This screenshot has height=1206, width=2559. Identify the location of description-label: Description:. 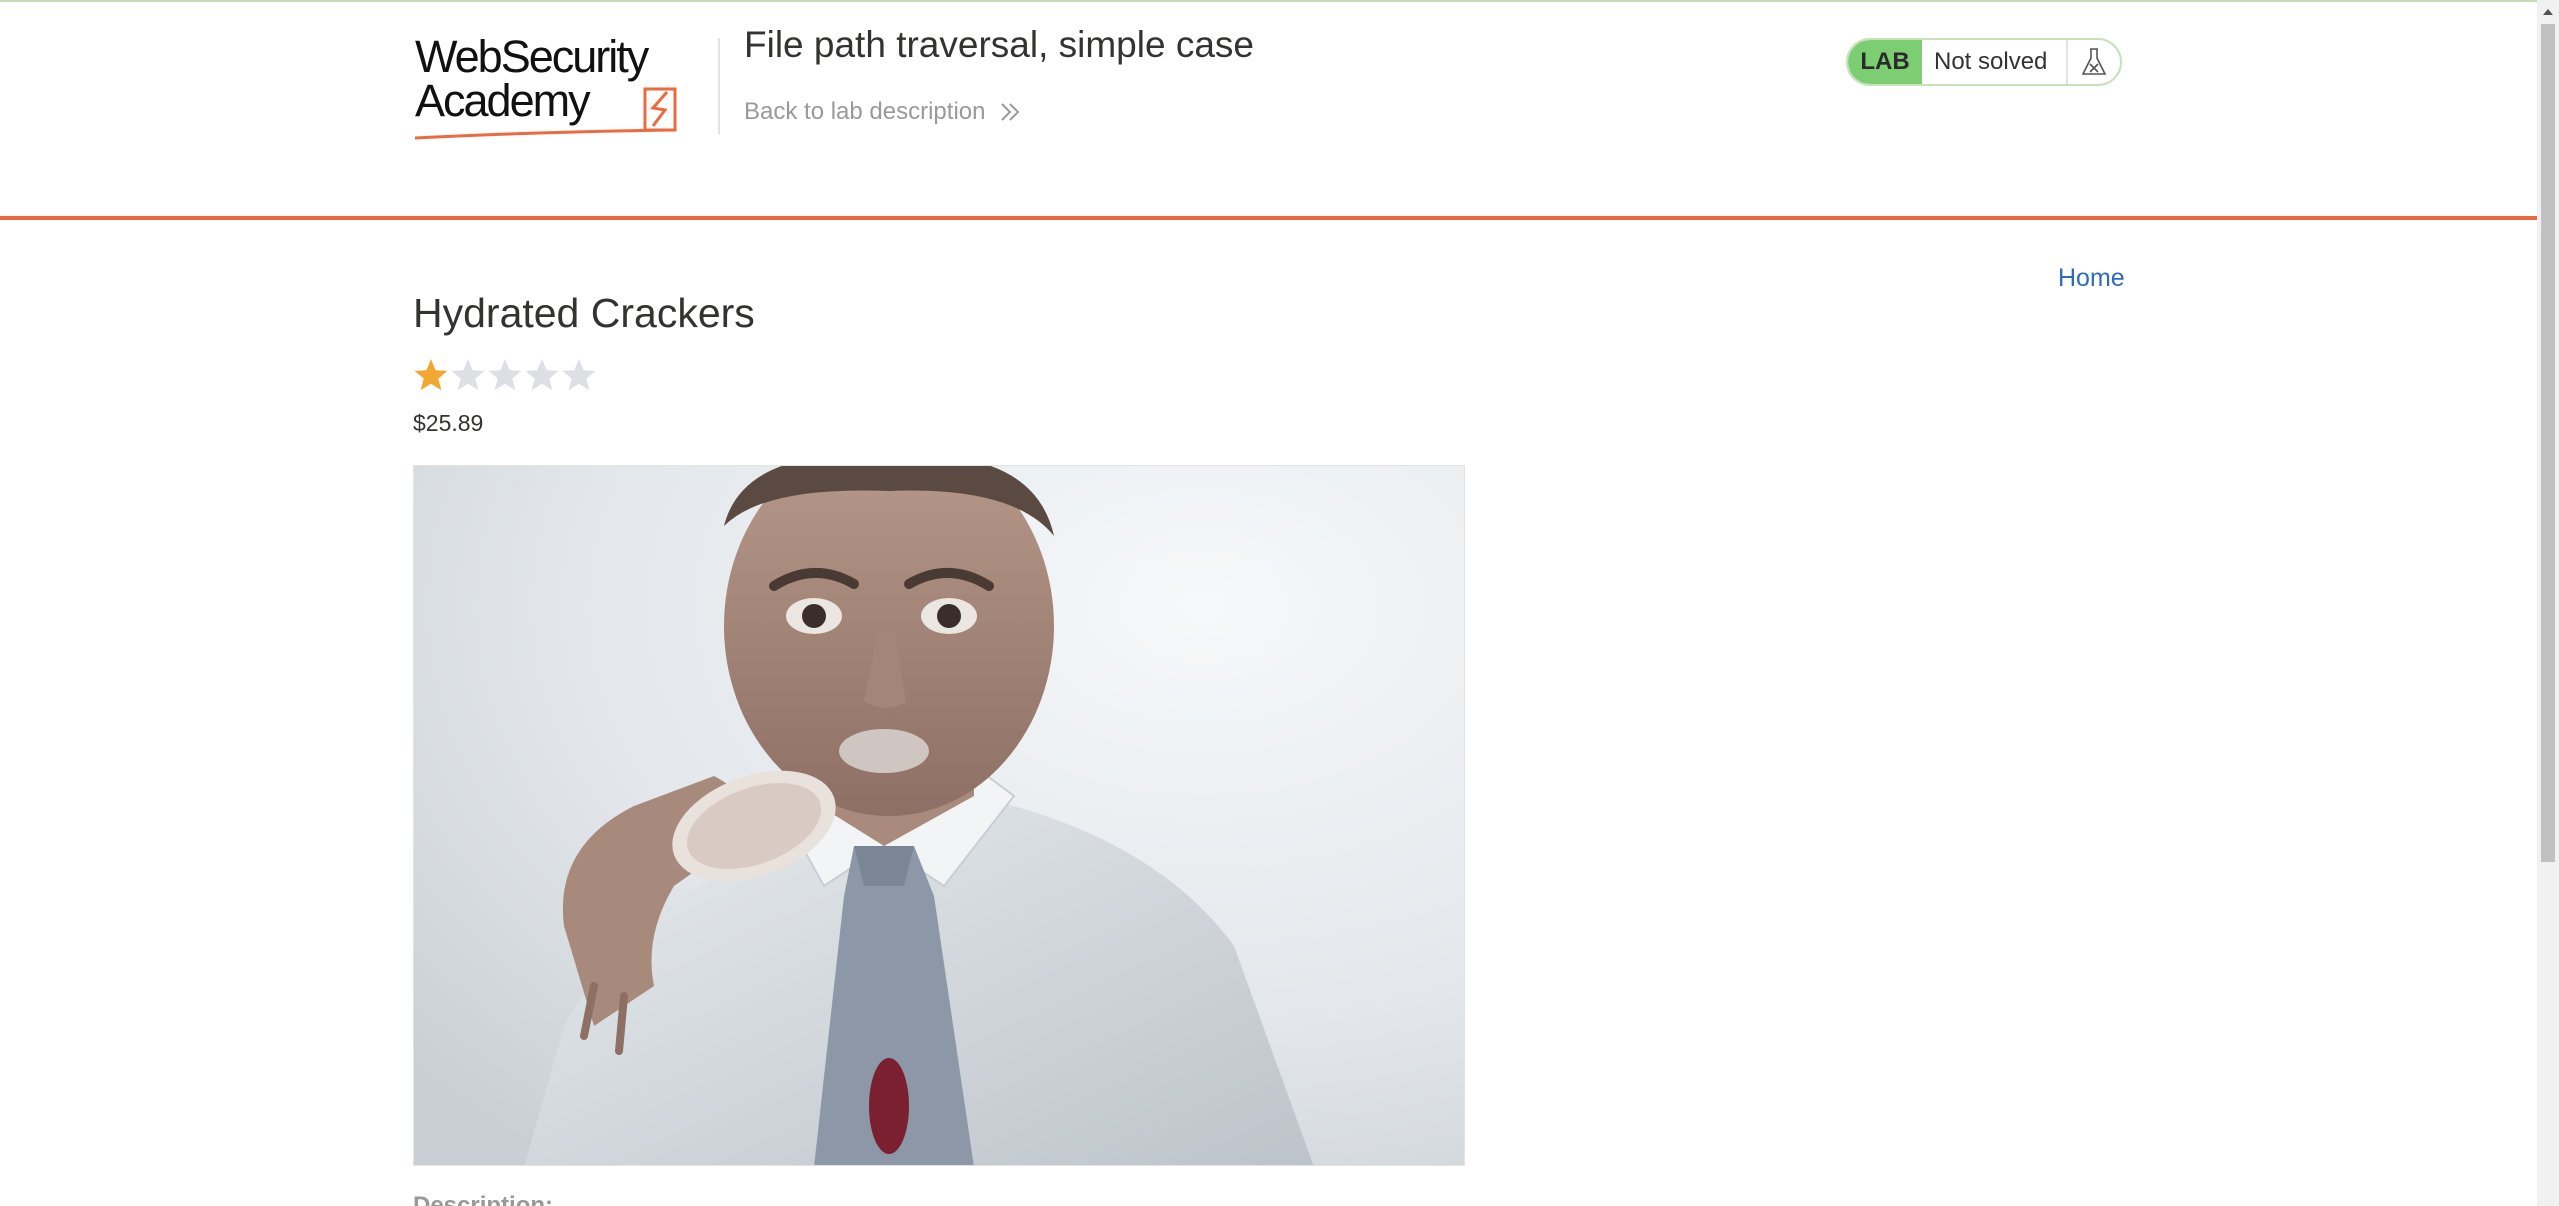
(483, 1199).